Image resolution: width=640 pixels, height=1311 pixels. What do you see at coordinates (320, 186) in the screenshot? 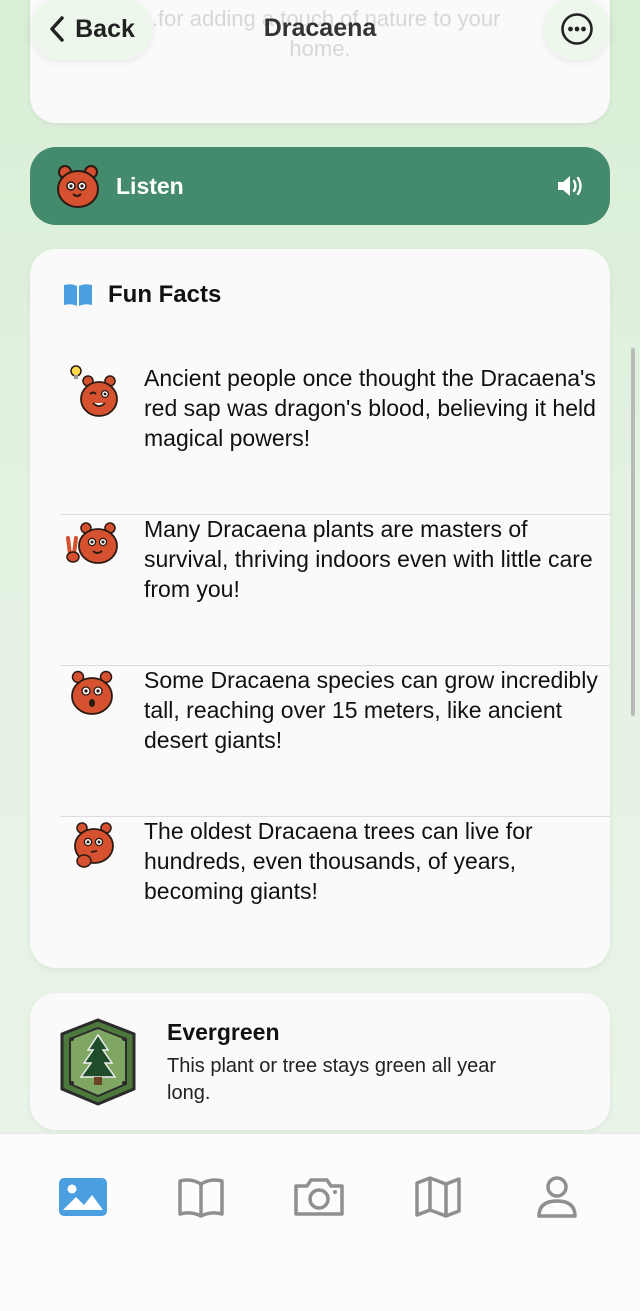
I see `listen-button: Listen` at bounding box center [320, 186].